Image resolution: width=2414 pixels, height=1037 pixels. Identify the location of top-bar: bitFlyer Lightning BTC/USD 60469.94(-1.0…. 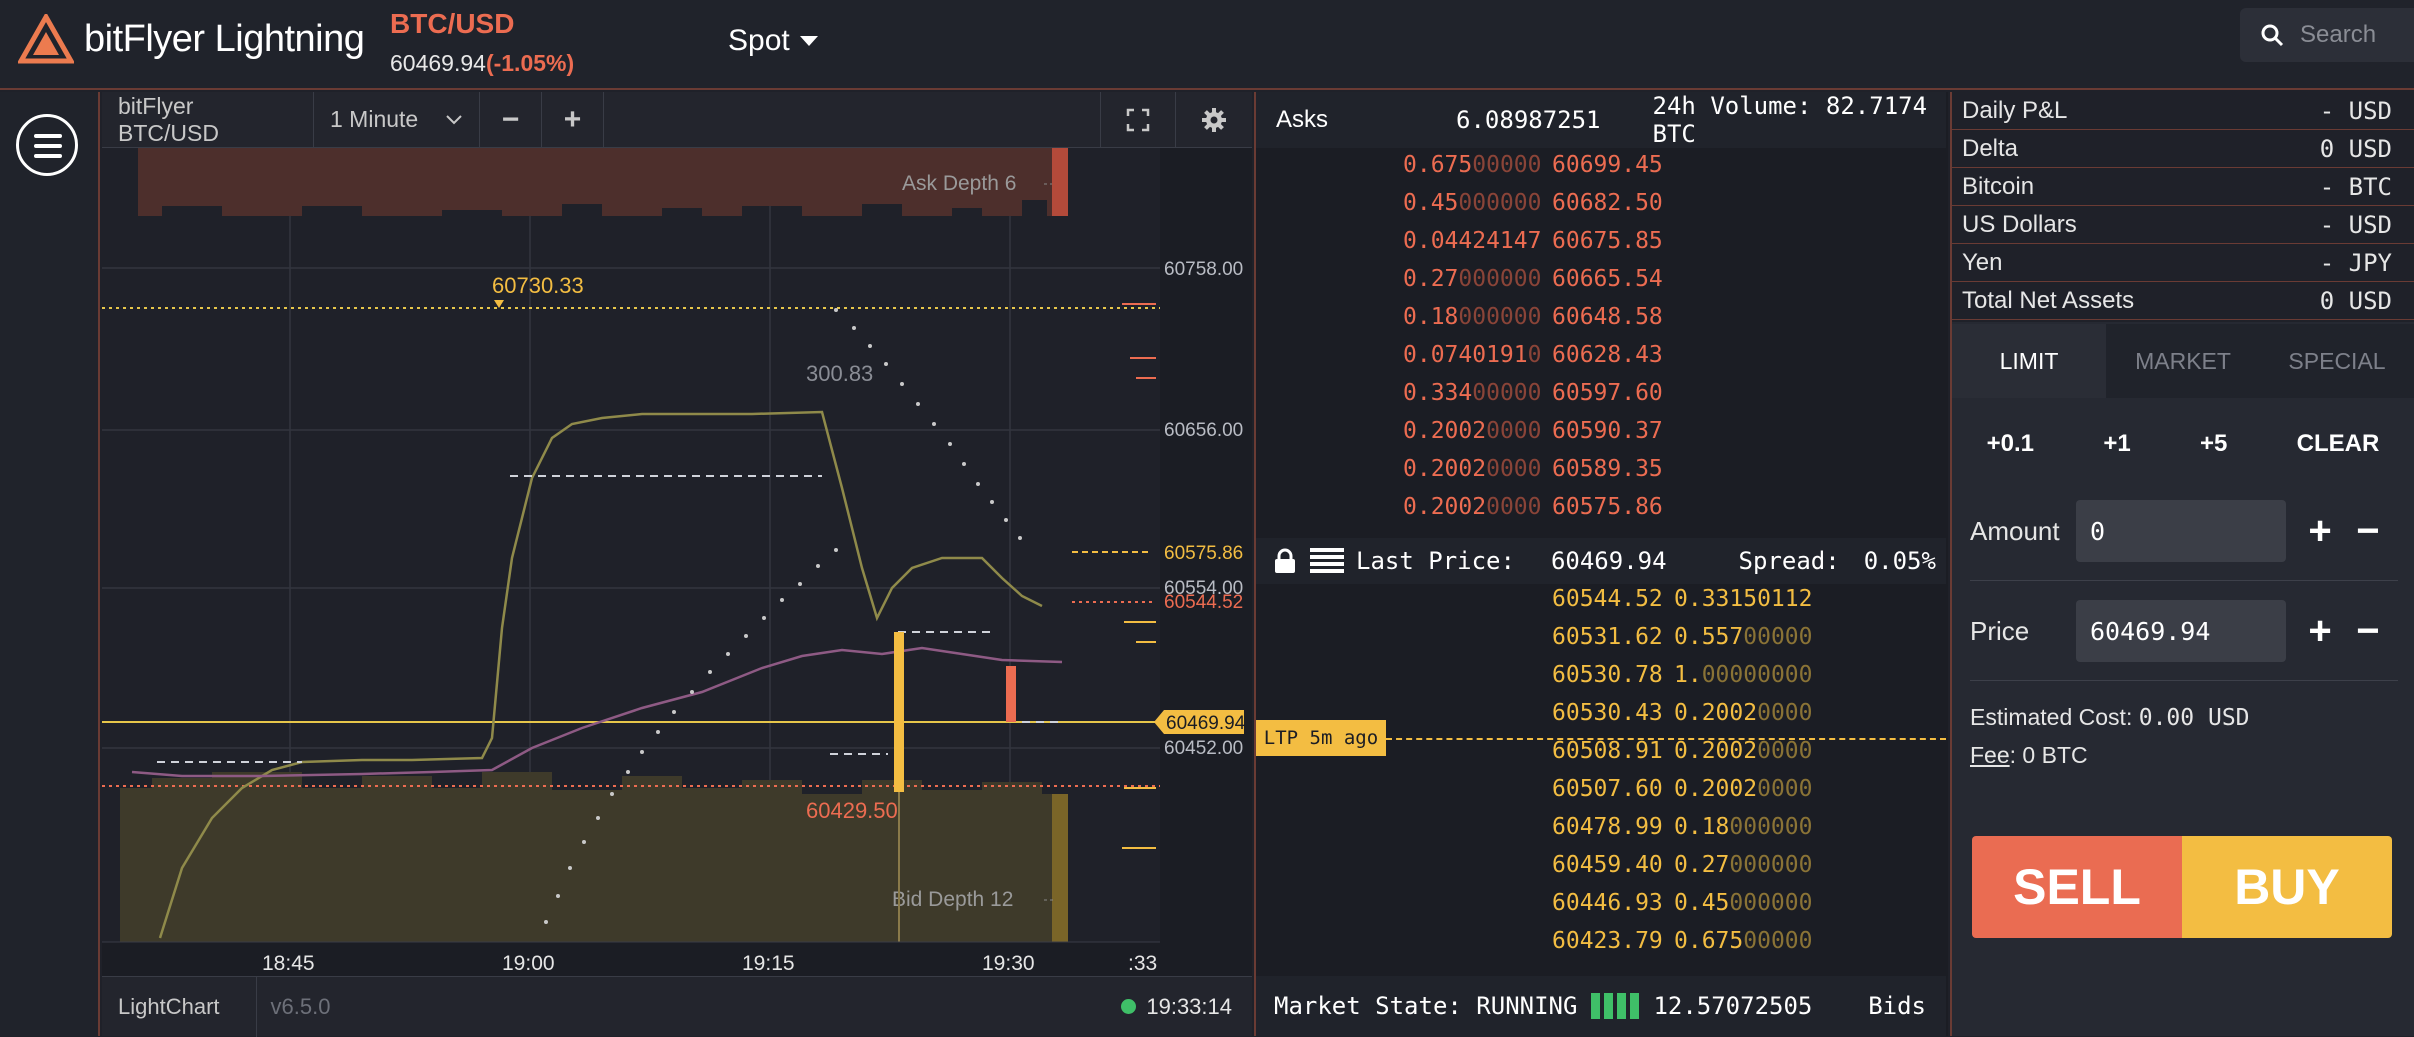
(1207, 45).